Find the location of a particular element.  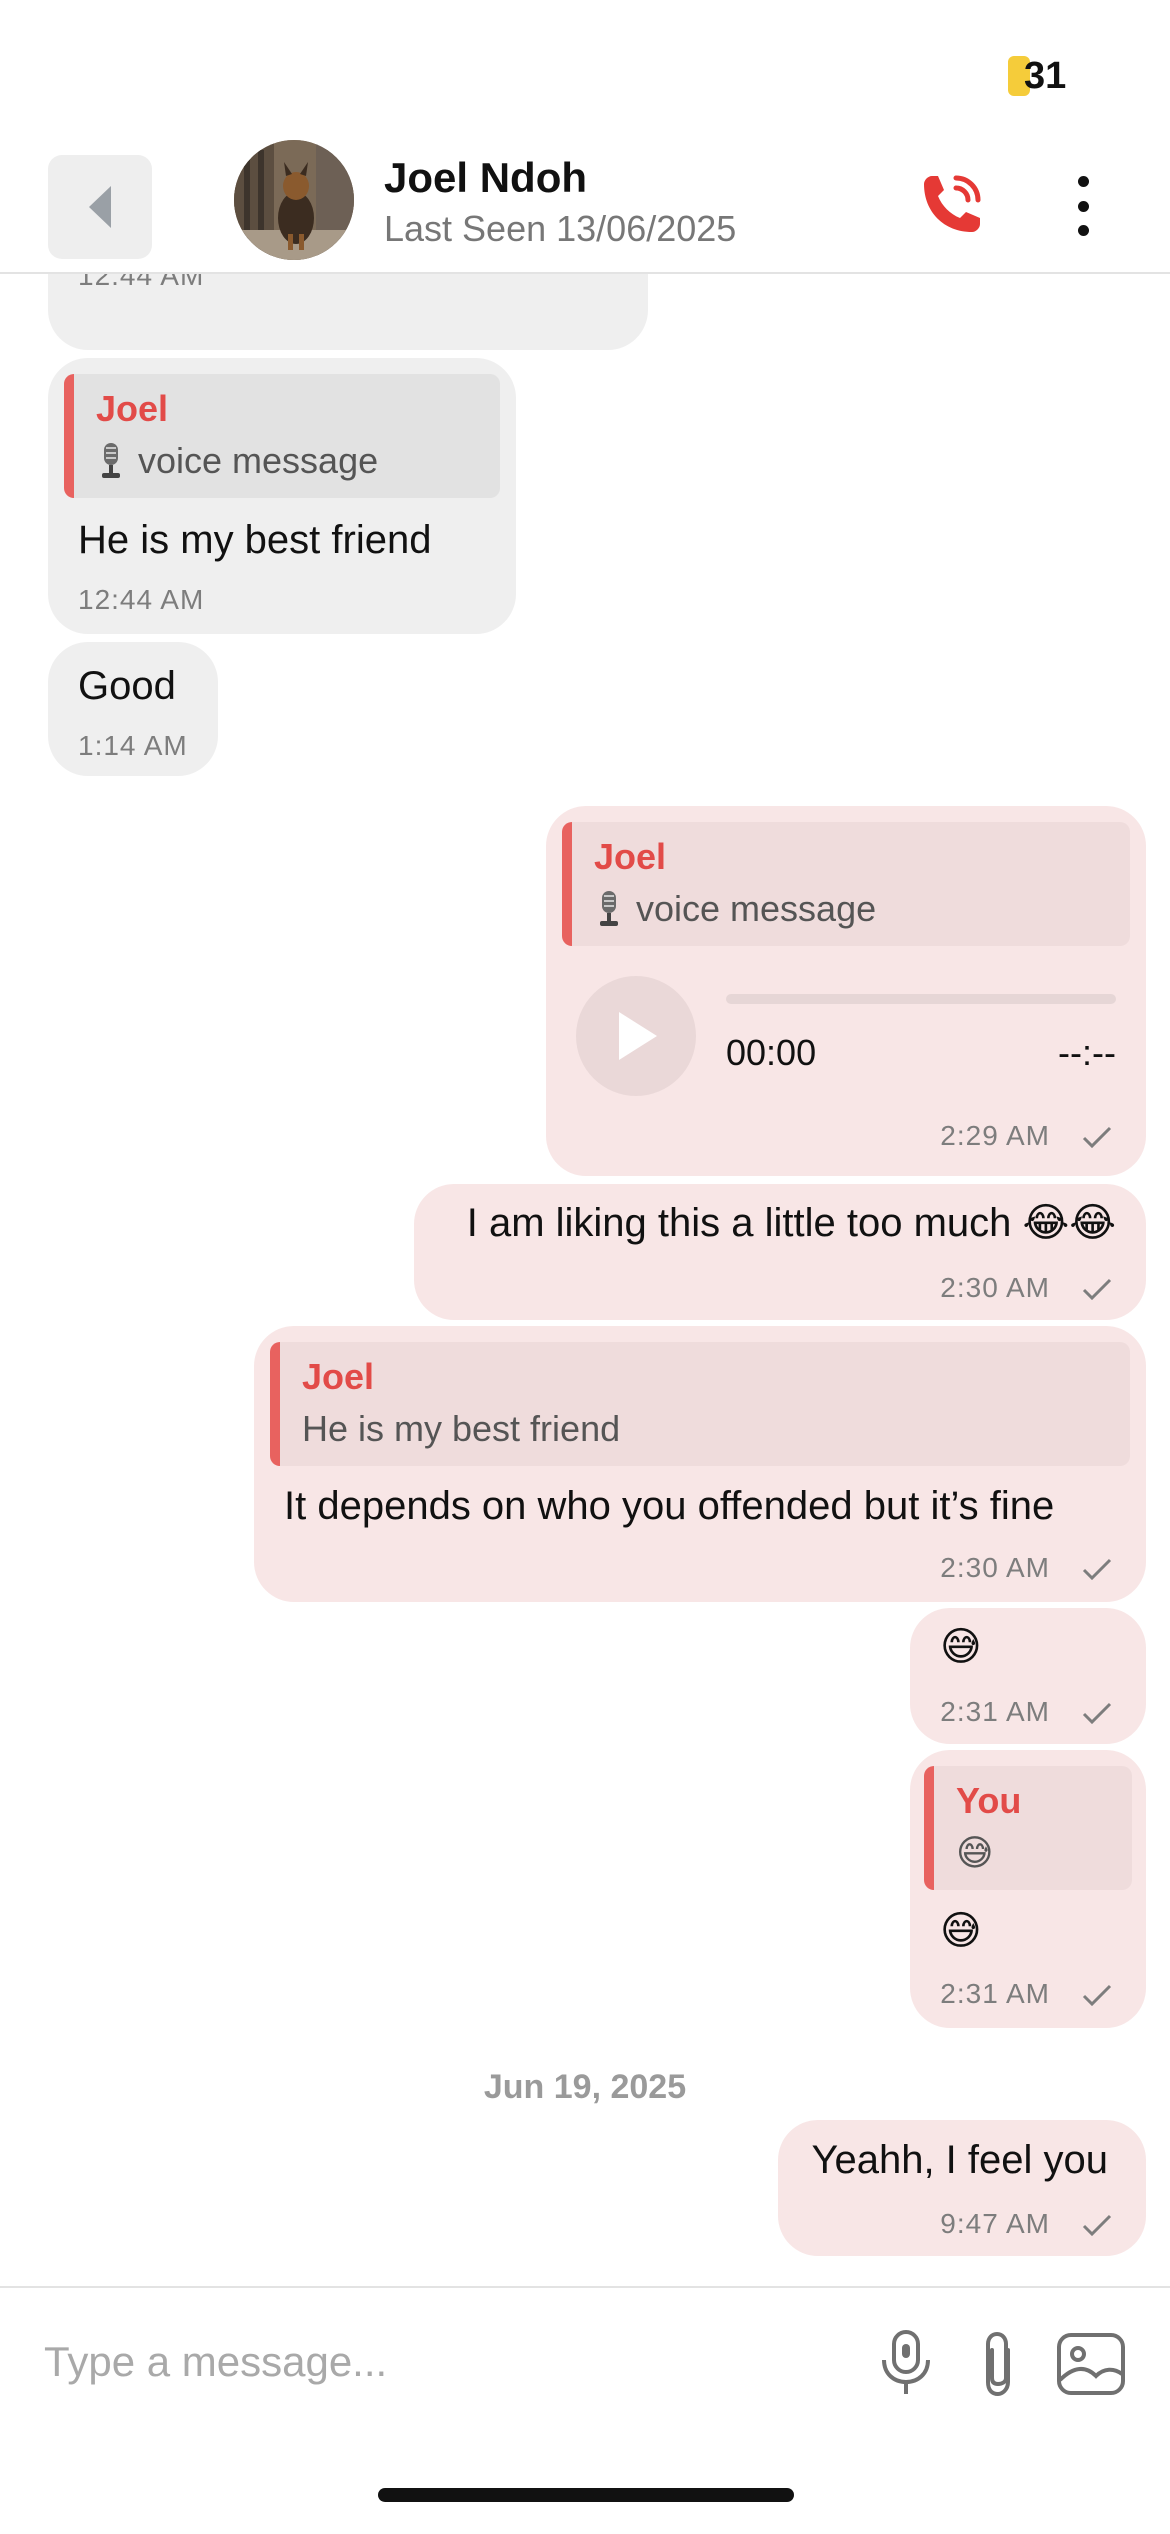

more-options-button is located at coordinates (1083, 206).